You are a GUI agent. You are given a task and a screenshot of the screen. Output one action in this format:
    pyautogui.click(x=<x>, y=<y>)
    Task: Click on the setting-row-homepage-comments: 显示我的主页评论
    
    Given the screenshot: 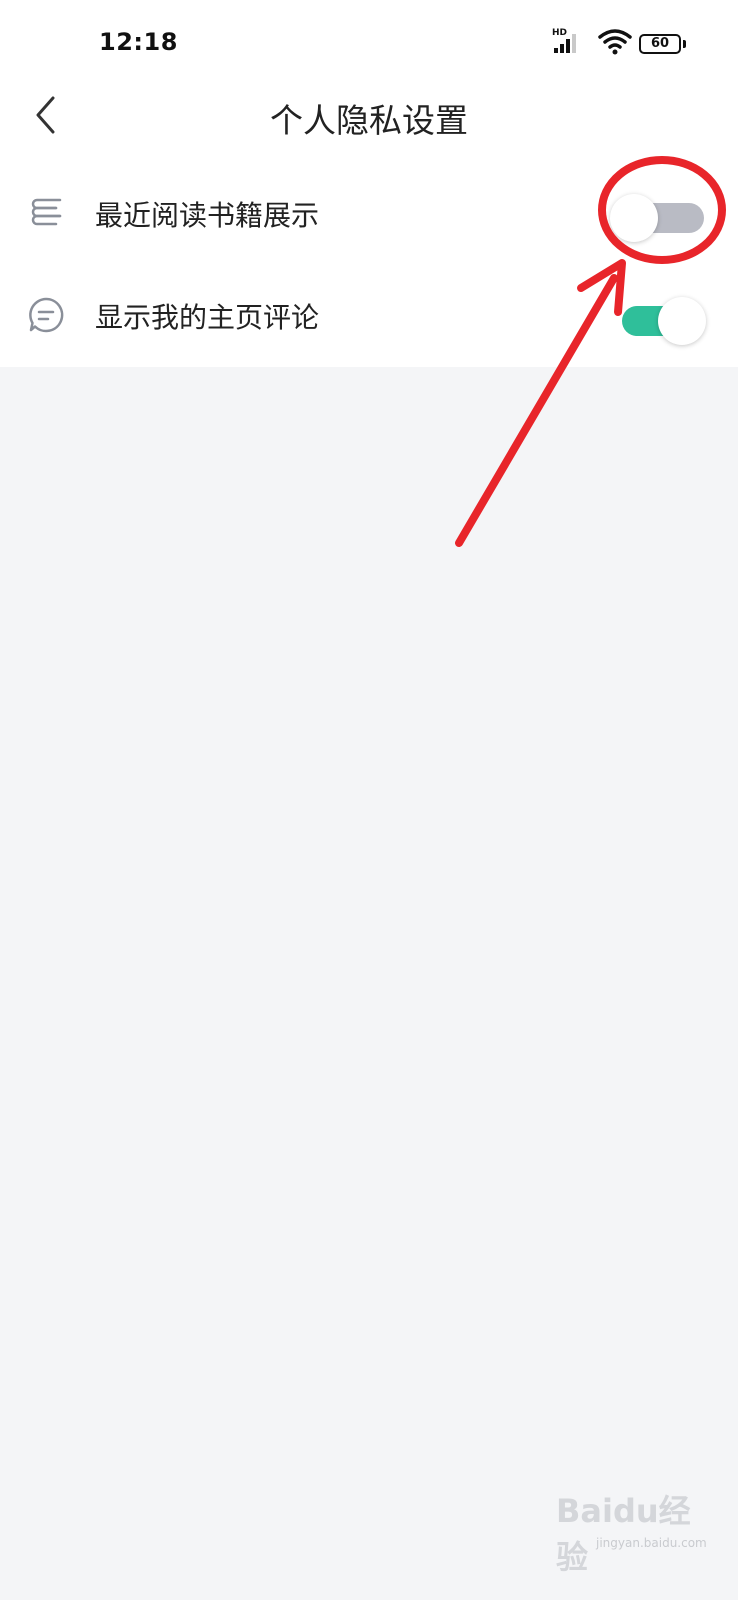 What is the action you would take?
    pyautogui.click(x=369, y=315)
    